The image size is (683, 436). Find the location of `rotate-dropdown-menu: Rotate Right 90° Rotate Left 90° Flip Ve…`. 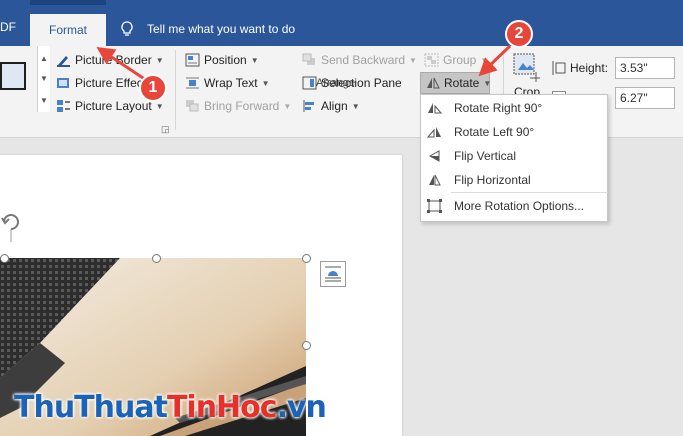

rotate-dropdown-menu: Rotate Right 90° Rotate Left 90° Flip Ve… is located at coordinates (514, 158).